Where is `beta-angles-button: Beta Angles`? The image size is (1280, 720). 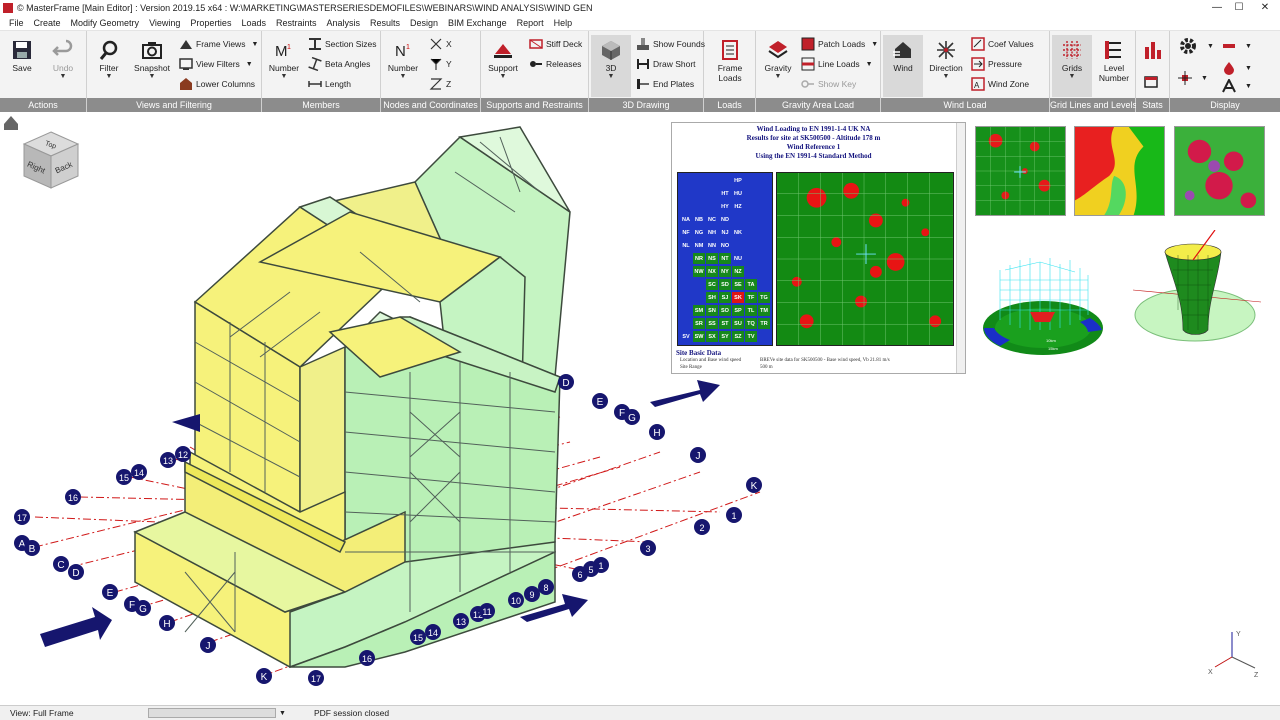
beta-angles-button: Beta Angles is located at coordinates (339, 64).